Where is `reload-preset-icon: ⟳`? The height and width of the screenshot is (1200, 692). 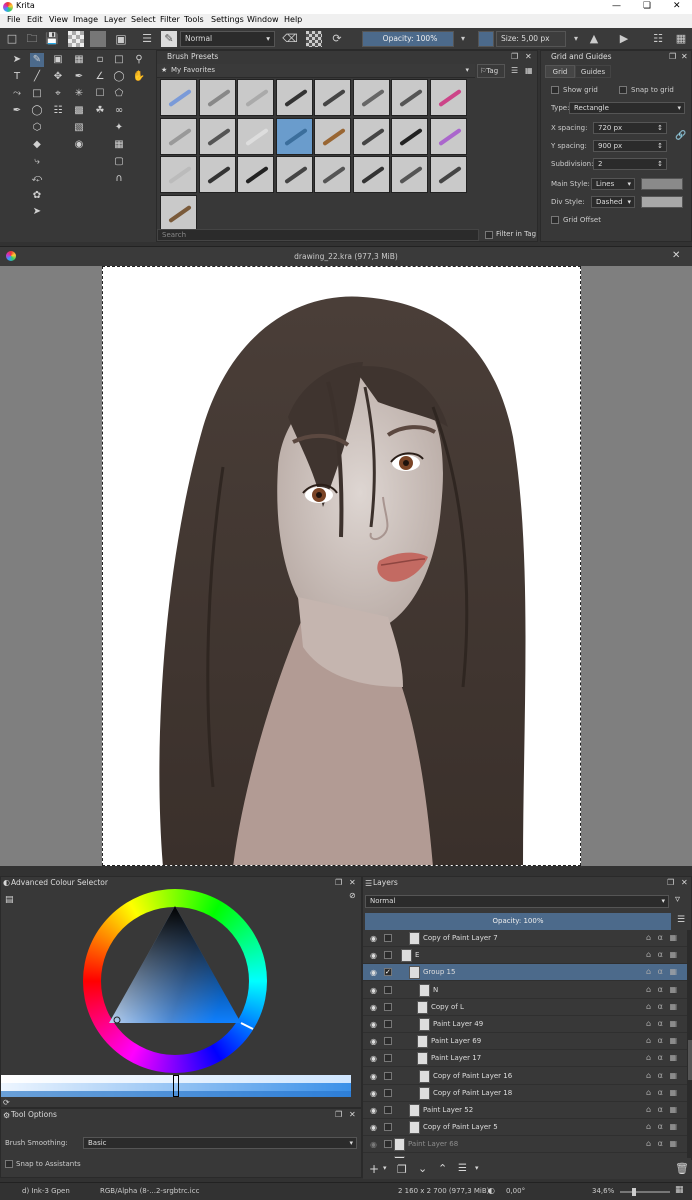
reload-preset-icon: ⟳ is located at coordinates (337, 39).